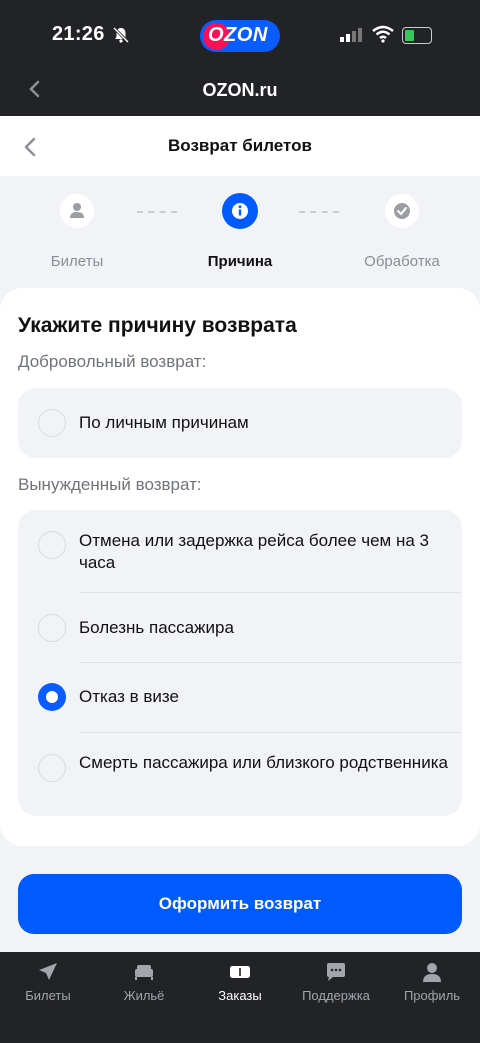 This screenshot has width=480, height=1043. I want to click on tab-label: Профиль, so click(432, 995).